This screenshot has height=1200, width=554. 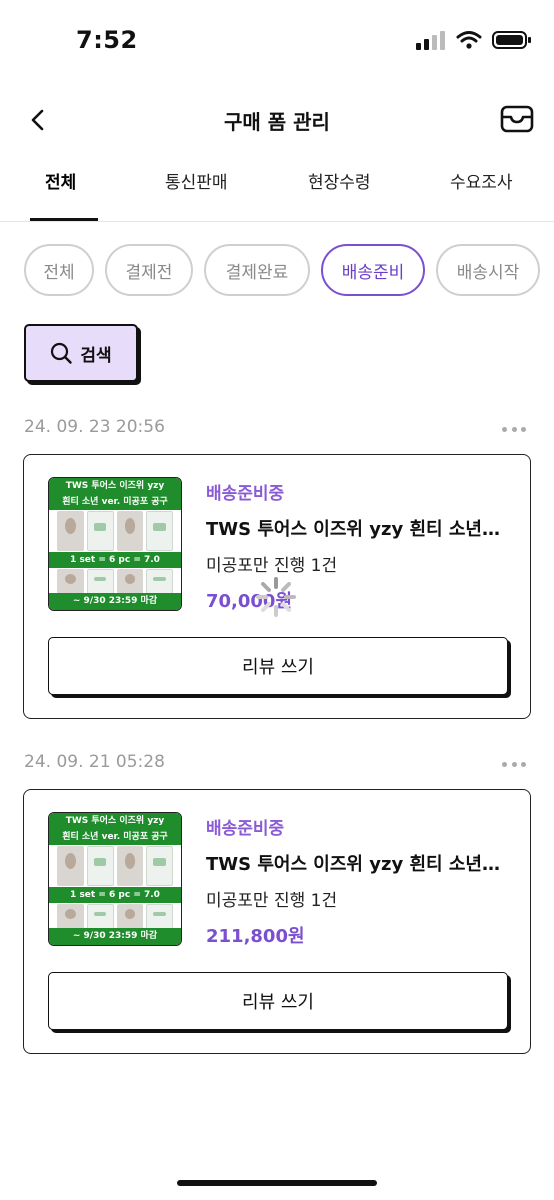 I want to click on tab-demand-survey: 수요조사, so click(x=481, y=180).